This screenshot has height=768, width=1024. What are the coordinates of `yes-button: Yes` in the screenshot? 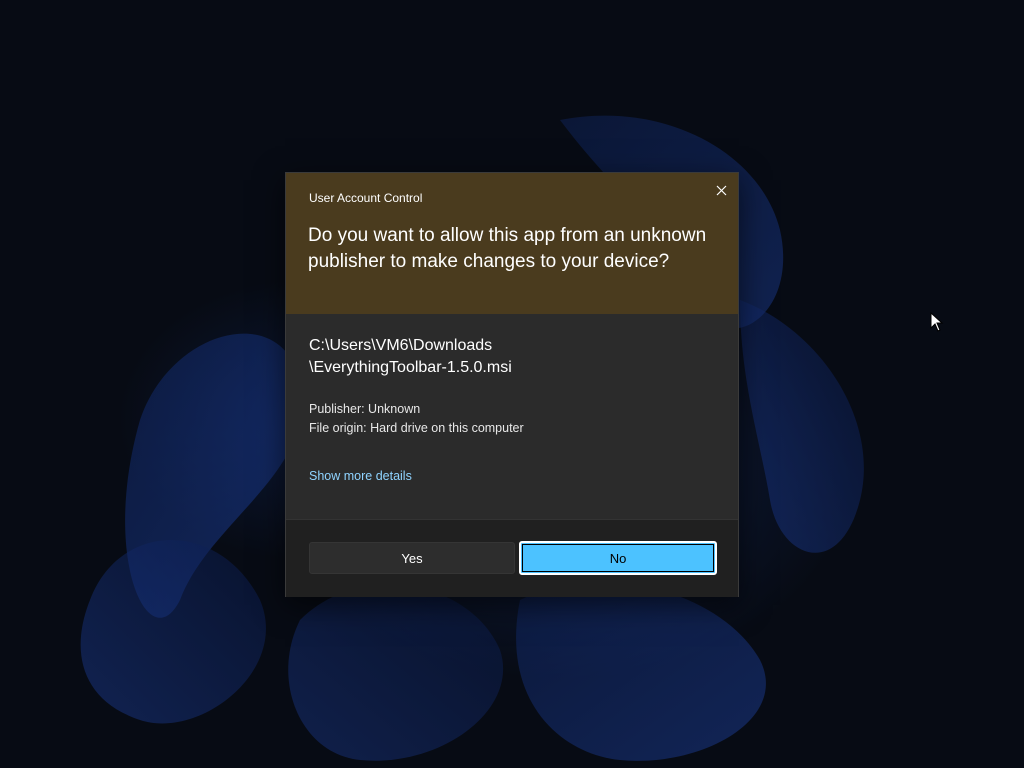 It's located at (412, 558).